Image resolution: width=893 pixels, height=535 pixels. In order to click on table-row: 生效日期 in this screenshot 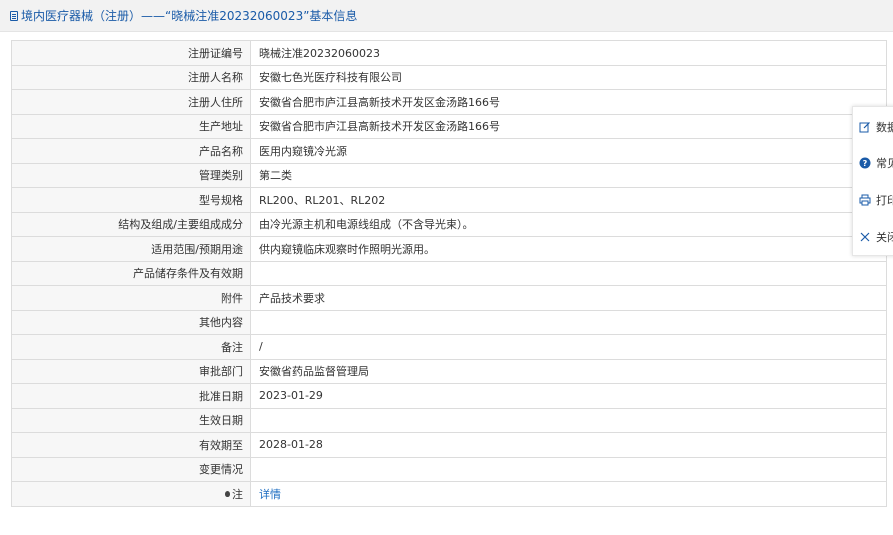, I will do `click(449, 420)`.